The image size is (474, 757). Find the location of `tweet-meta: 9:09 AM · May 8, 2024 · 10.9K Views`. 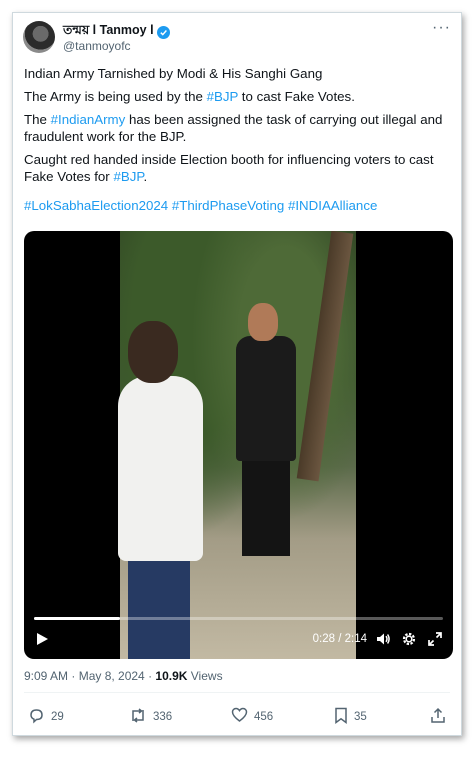

tweet-meta: 9:09 AM · May 8, 2024 · 10.9K Views is located at coordinates (123, 676).